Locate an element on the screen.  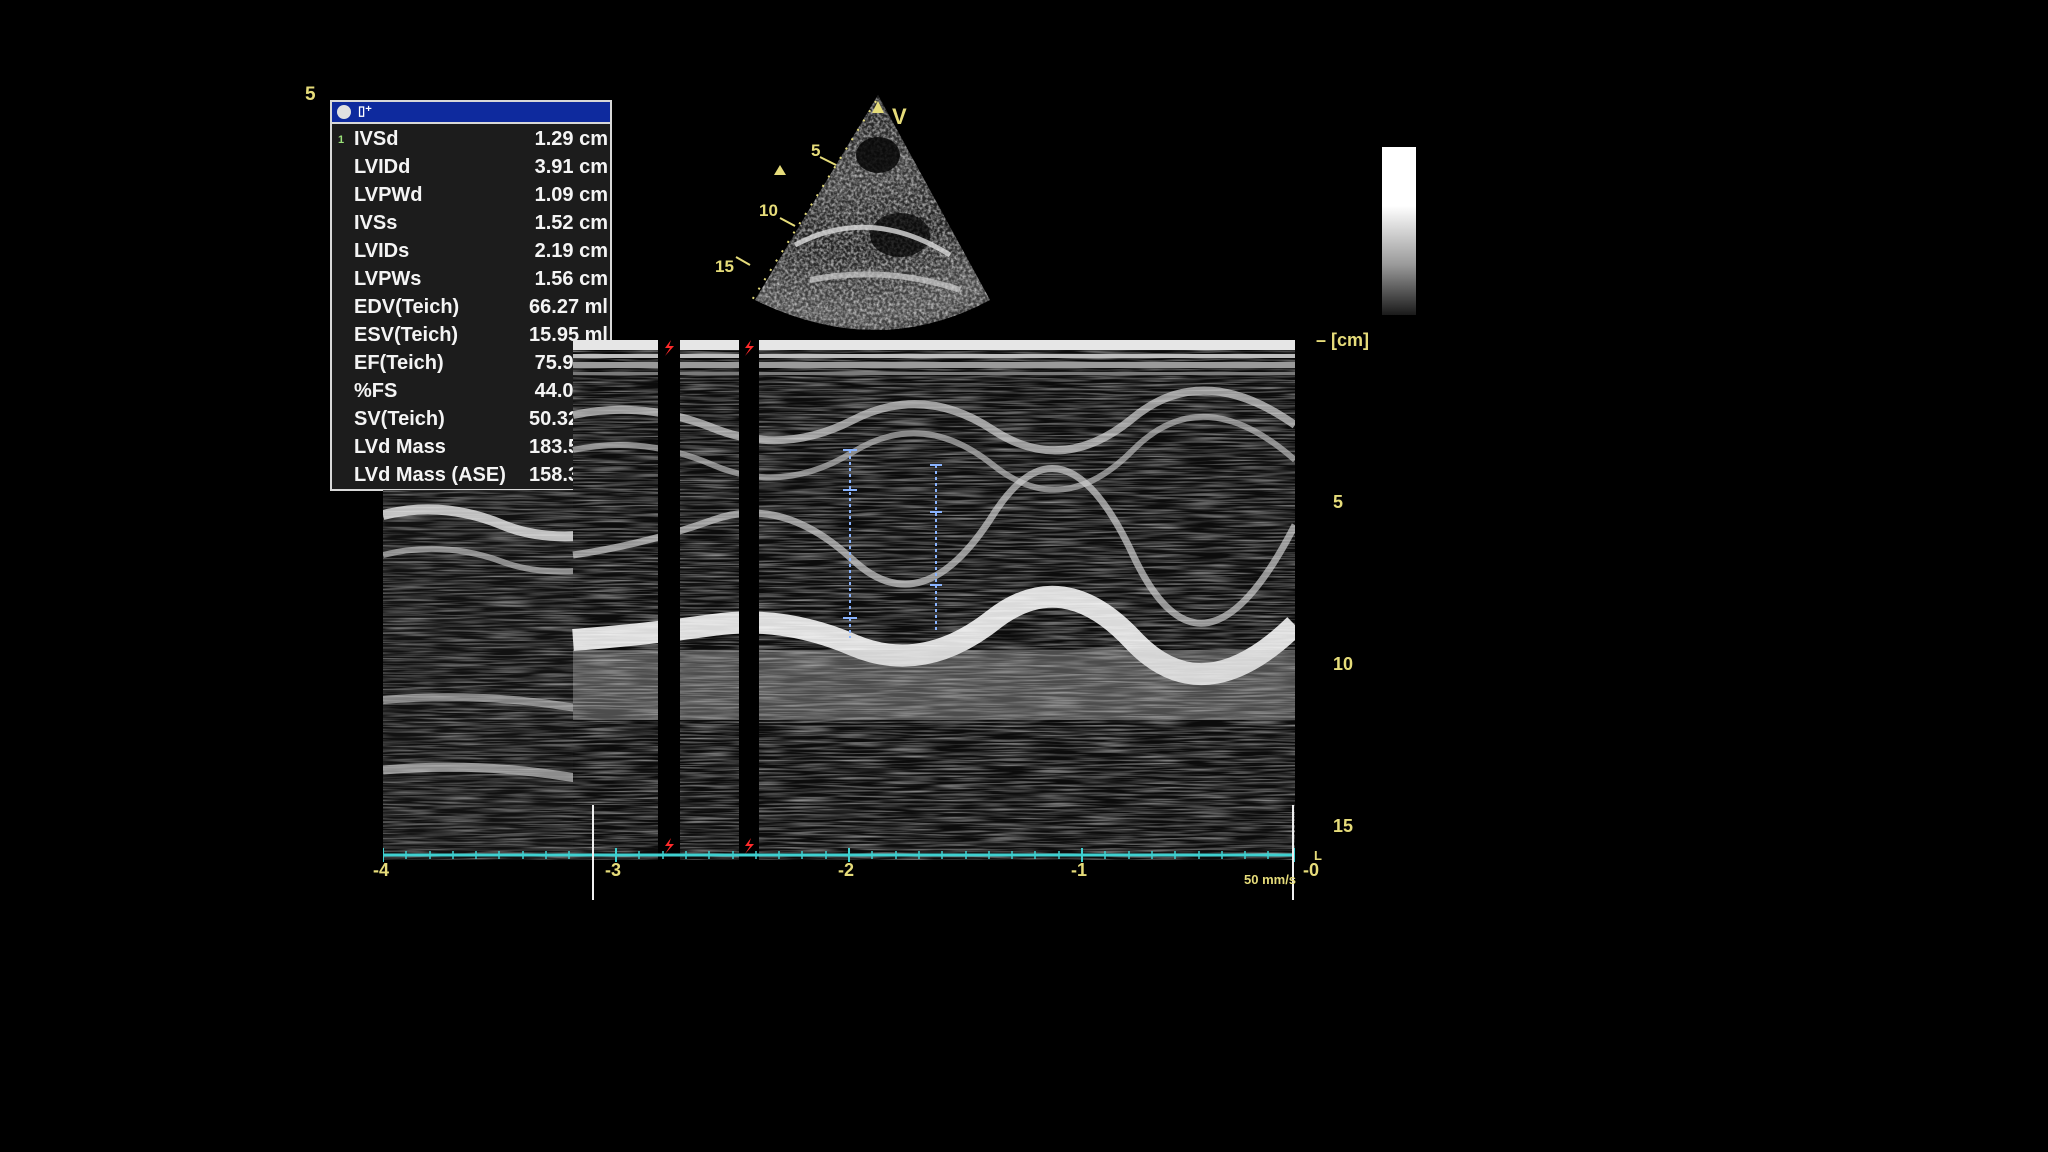
time-label-minus1: -1 is located at coordinates (1079, 870).